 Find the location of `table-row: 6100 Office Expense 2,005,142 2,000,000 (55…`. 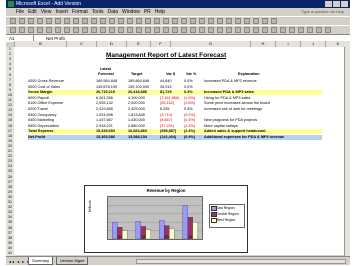

table-row: 6100 Office Expense 2,005,142 2,000,000 (55… is located at coordinates (175, 103).